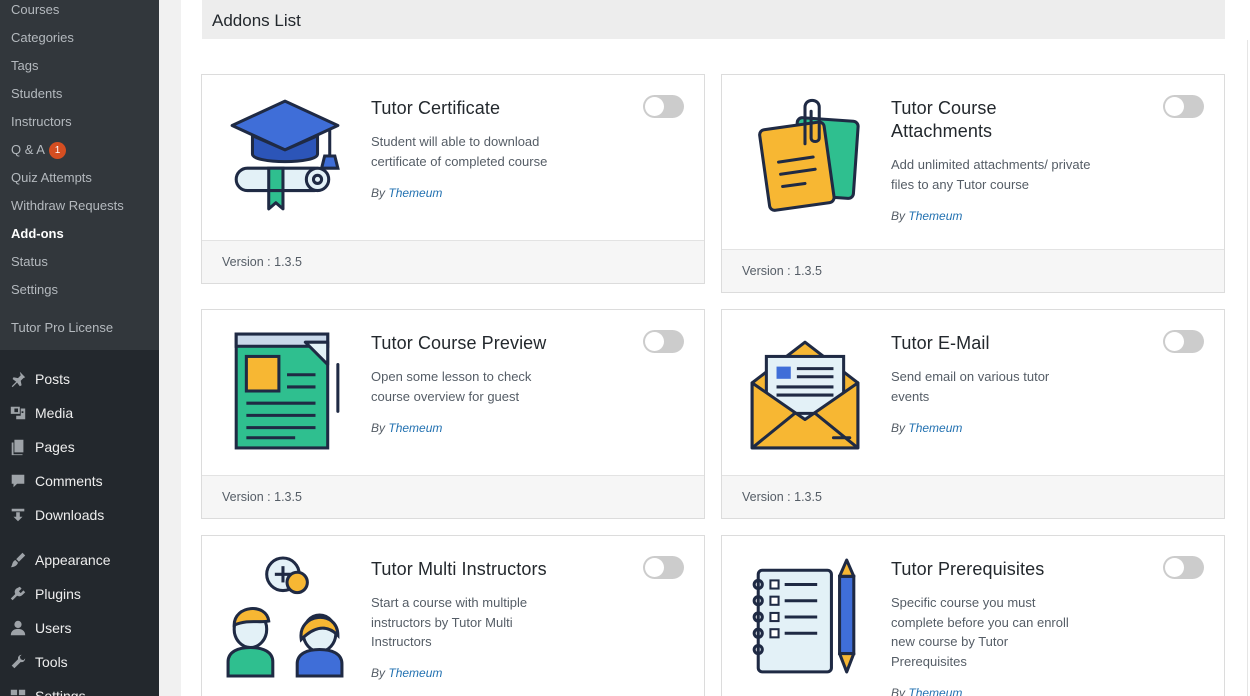 The height and width of the screenshot is (696, 1250). Describe the element at coordinates (79, 628) in the screenshot. I see `menu-item-users: Users` at that location.